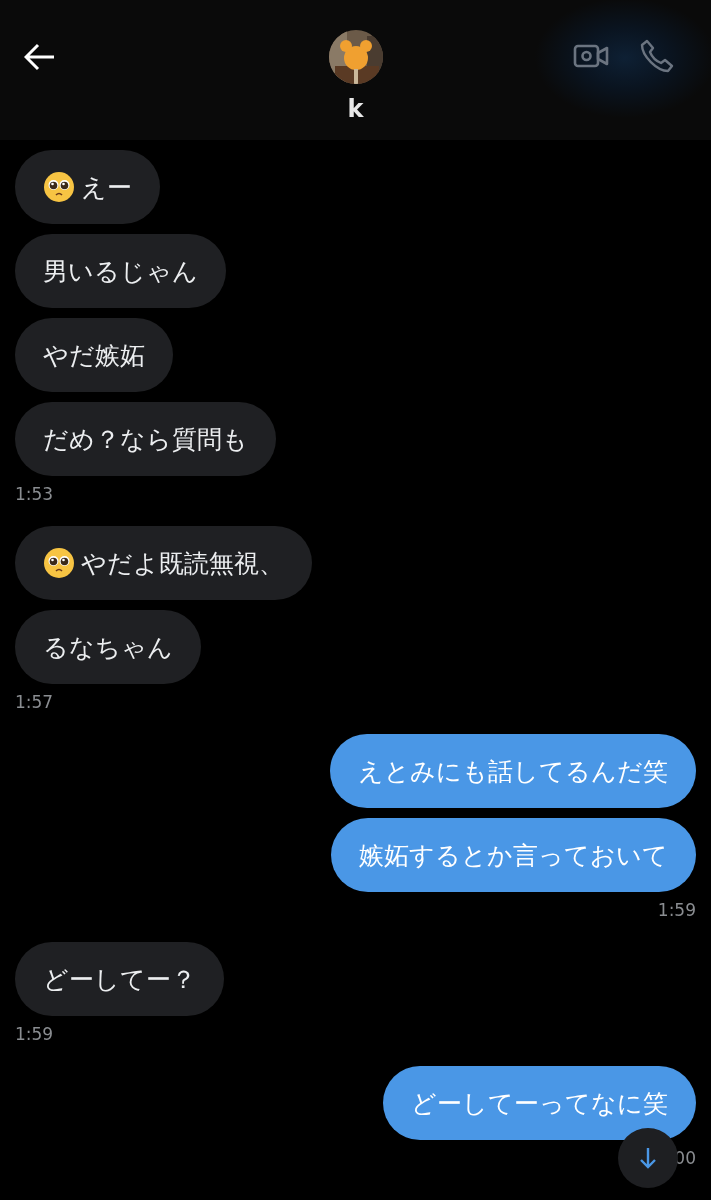 The image size is (711, 1200). I want to click on message-text: えー, so click(106, 187).